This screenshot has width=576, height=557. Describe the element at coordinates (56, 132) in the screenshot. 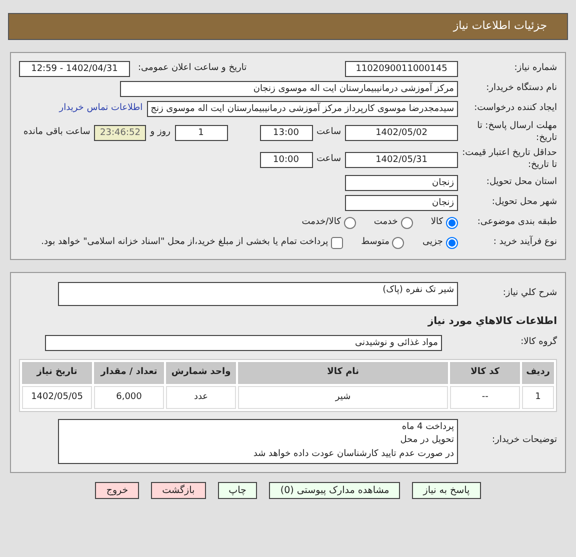

I see `field-label: ساعت باقی مانده` at that location.